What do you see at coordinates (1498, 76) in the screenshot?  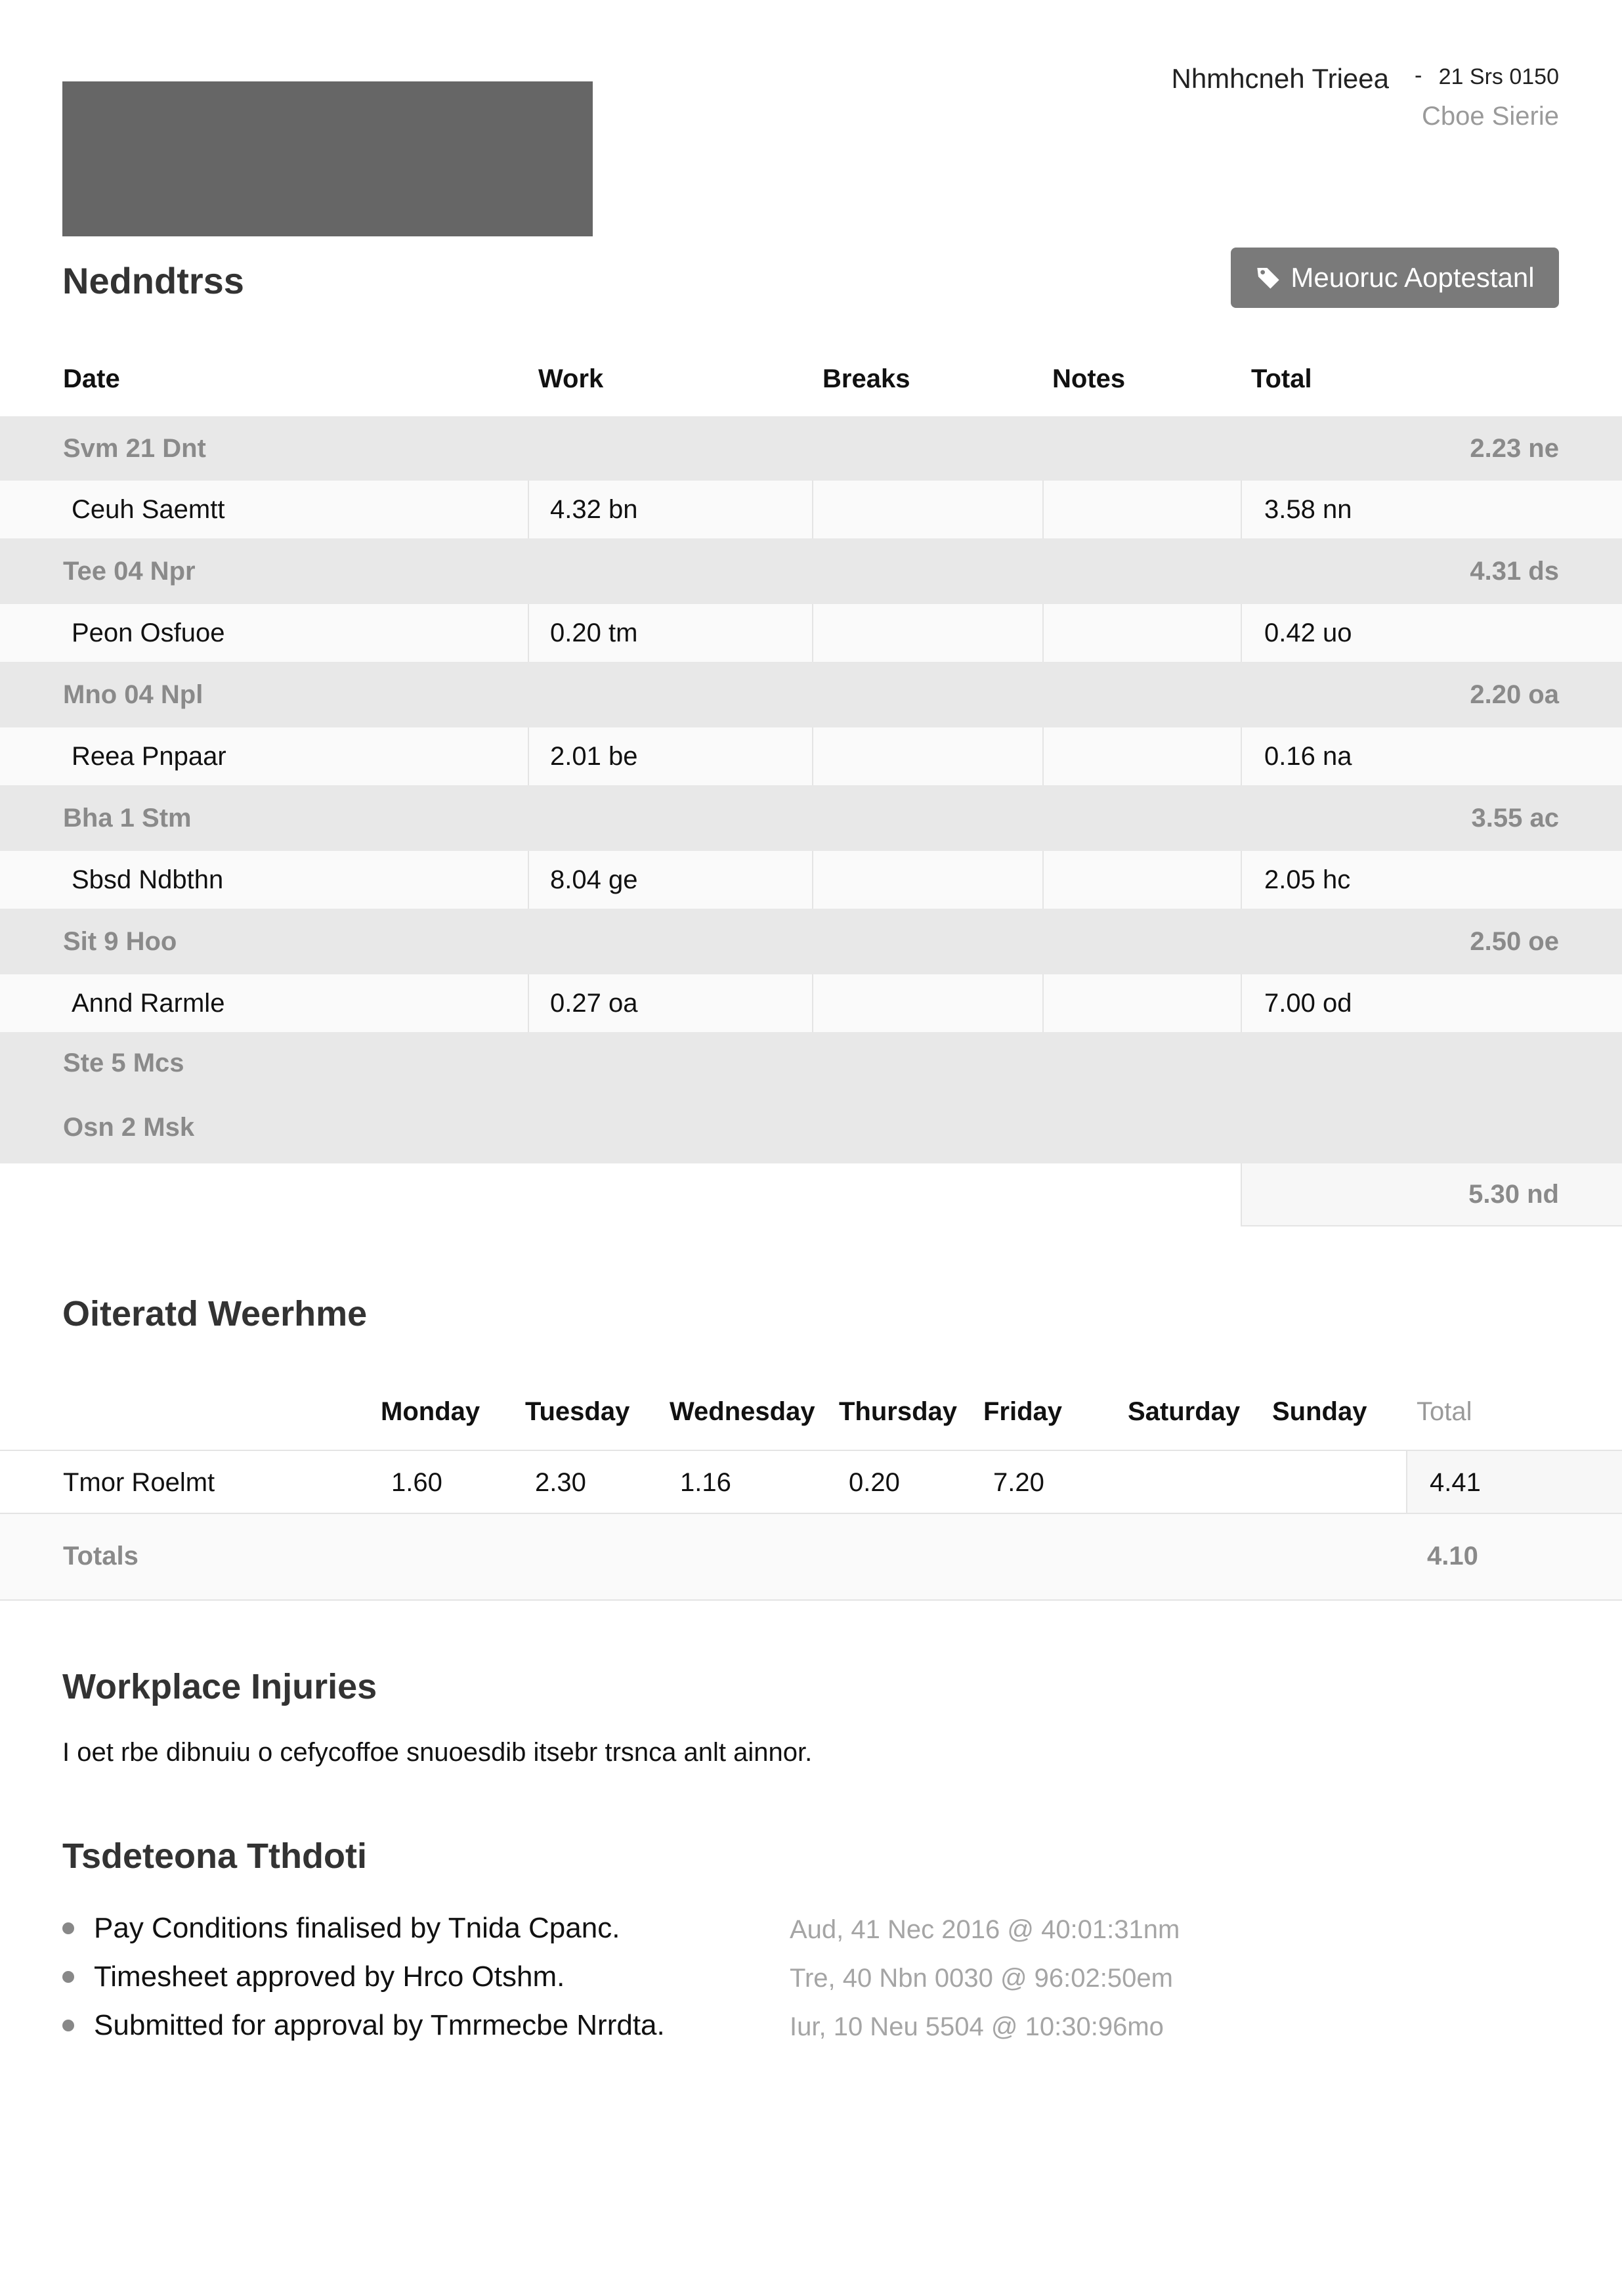 I see `header-date: 21 Srs 0150` at bounding box center [1498, 76].